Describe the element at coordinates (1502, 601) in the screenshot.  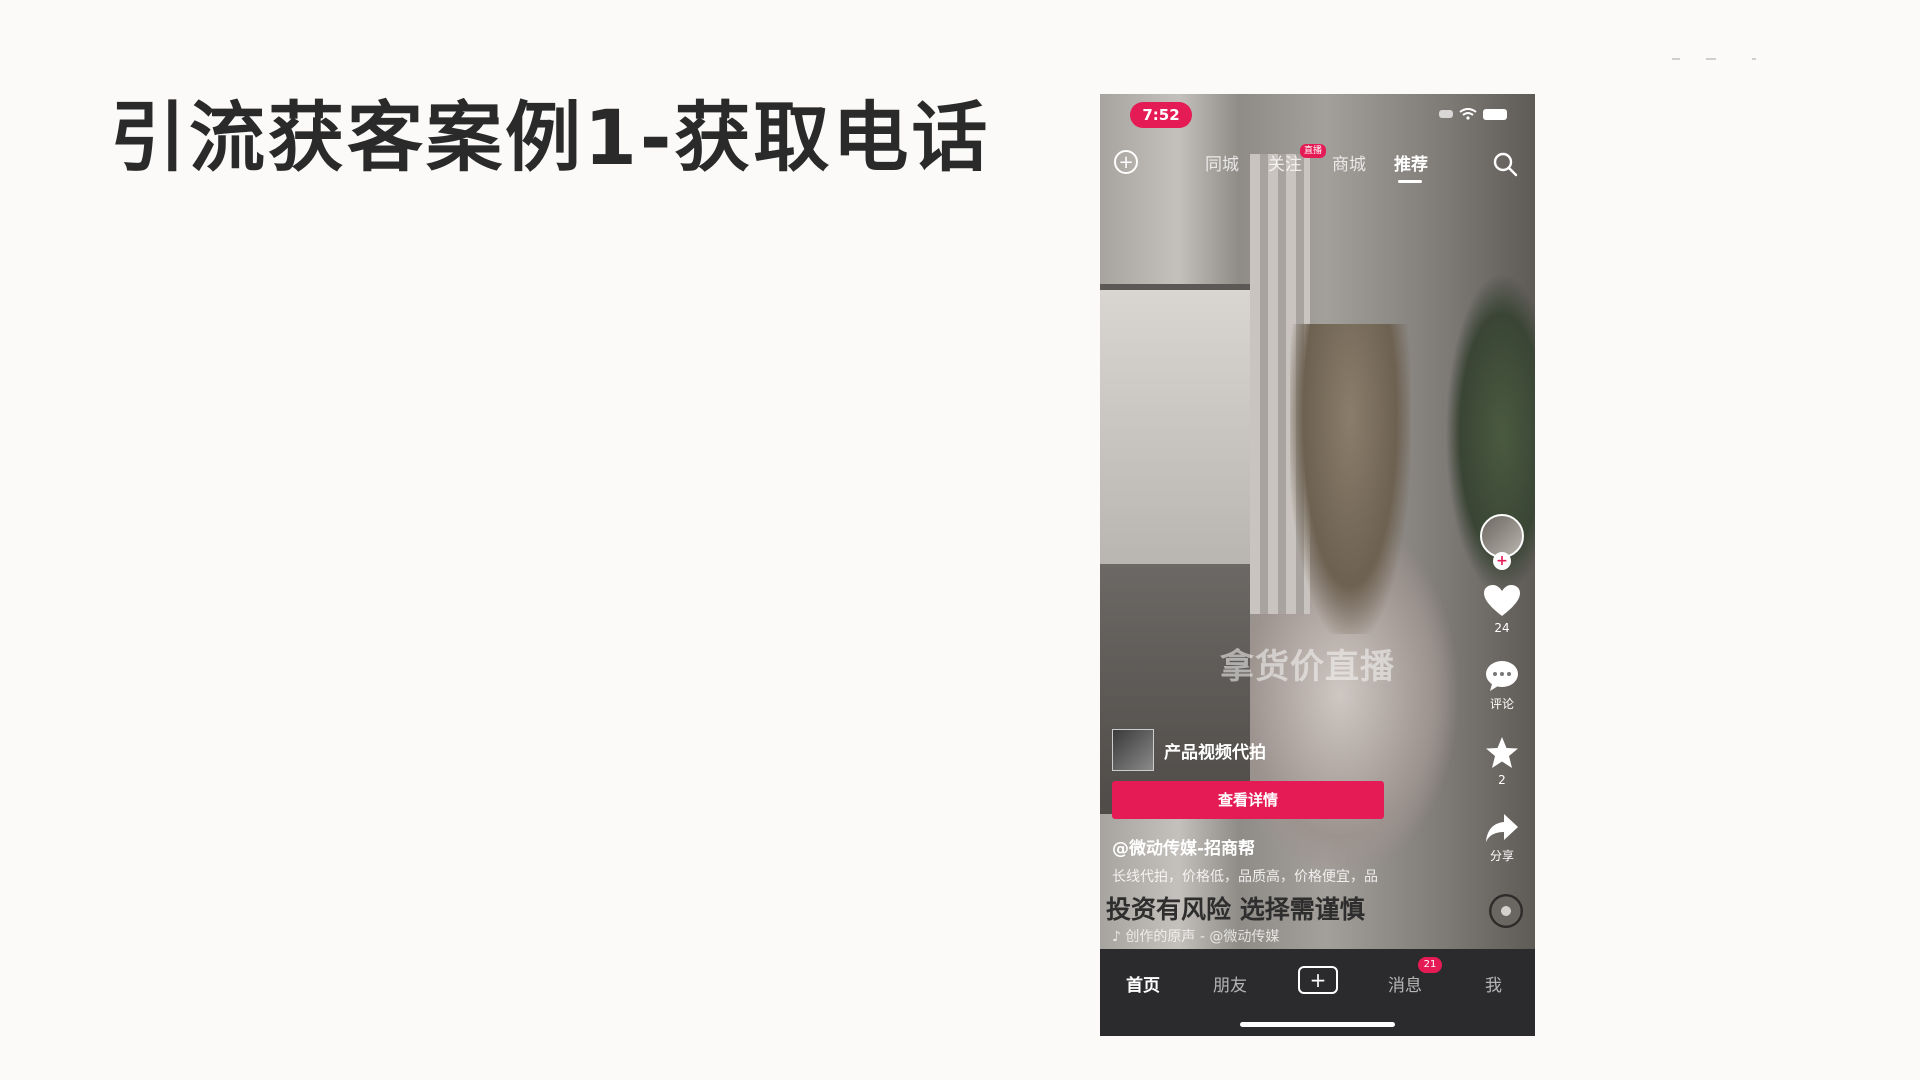
I see `heart-icon` at that location.